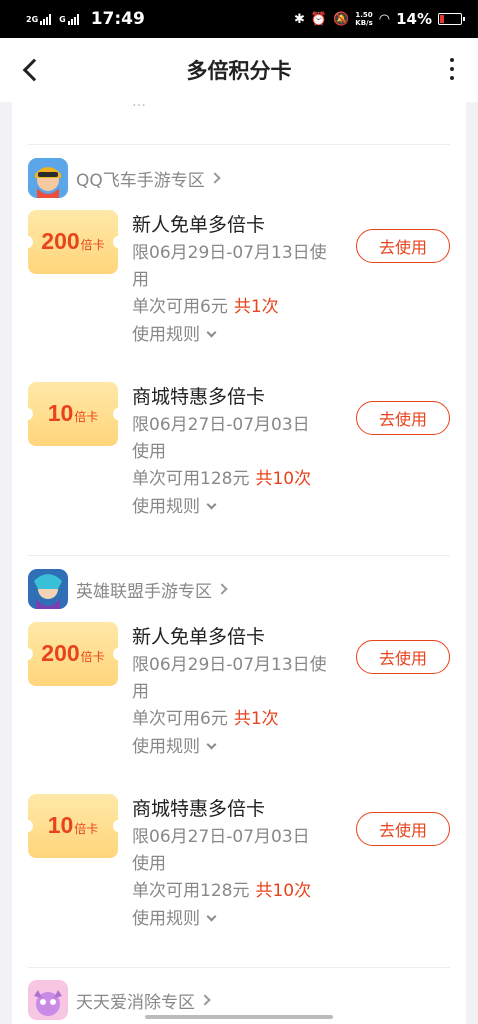  I want to click on bluetooth-icon: ✱, so click(299, 19).